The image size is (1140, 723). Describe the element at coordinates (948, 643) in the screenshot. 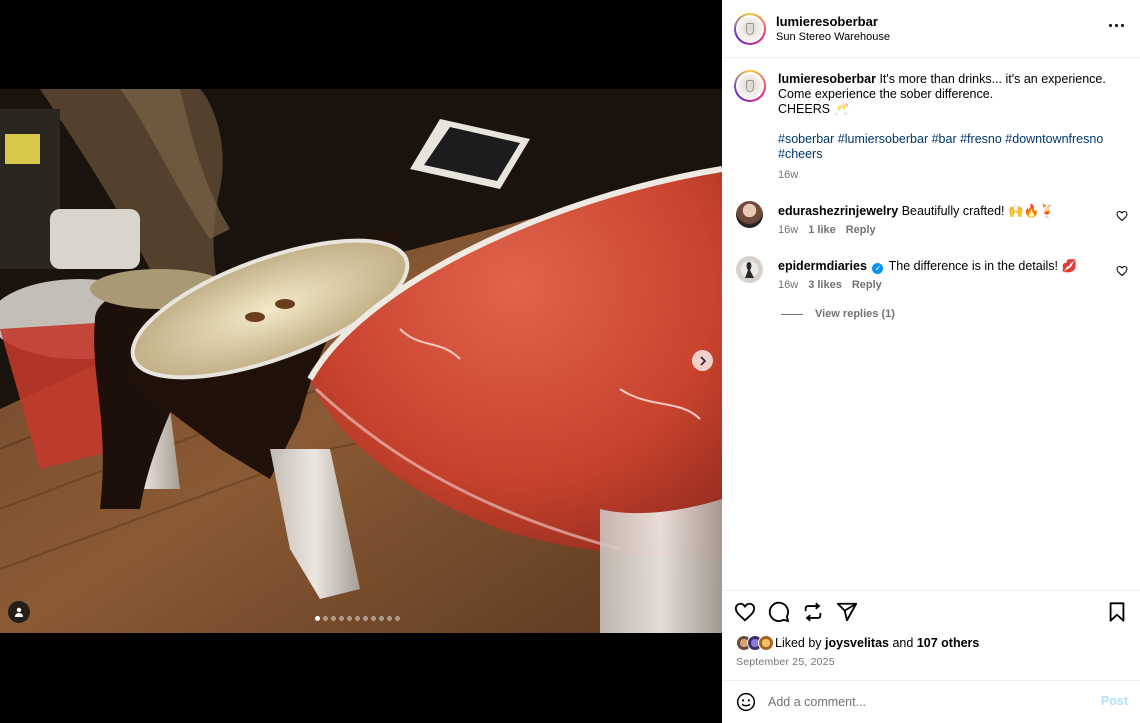

I see `liked-by-others: 107 others` at that location.